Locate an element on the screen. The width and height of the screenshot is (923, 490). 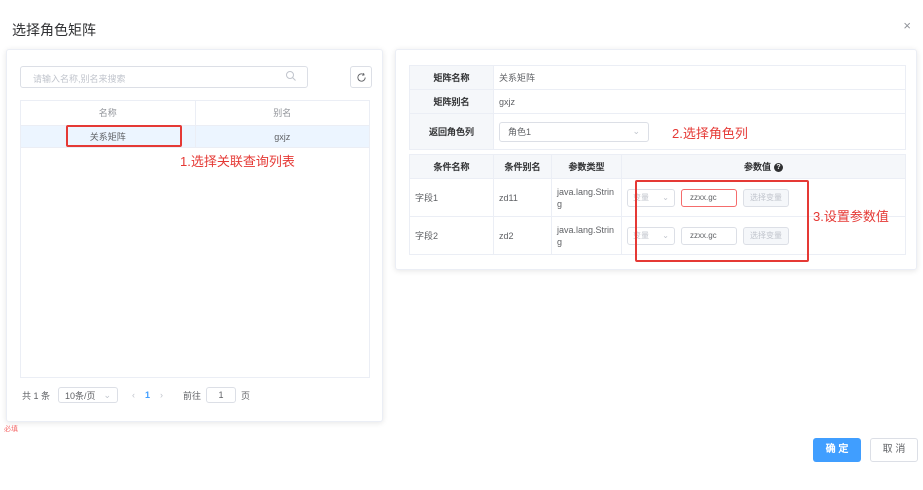
matrix-alias-value: gxjz is located at coordinates (699, 101).